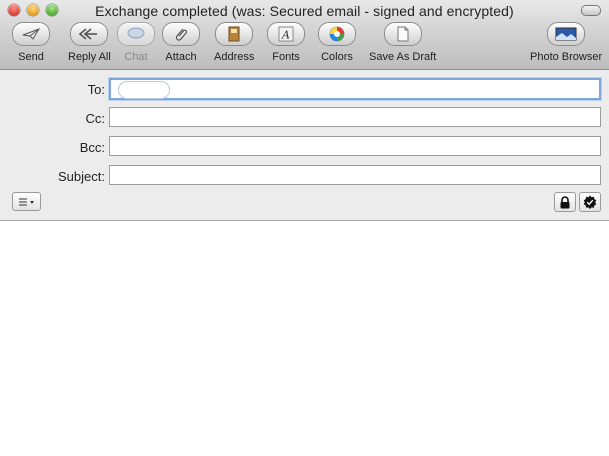  I want to click on cc-row: Cc:, so click(304, 119).